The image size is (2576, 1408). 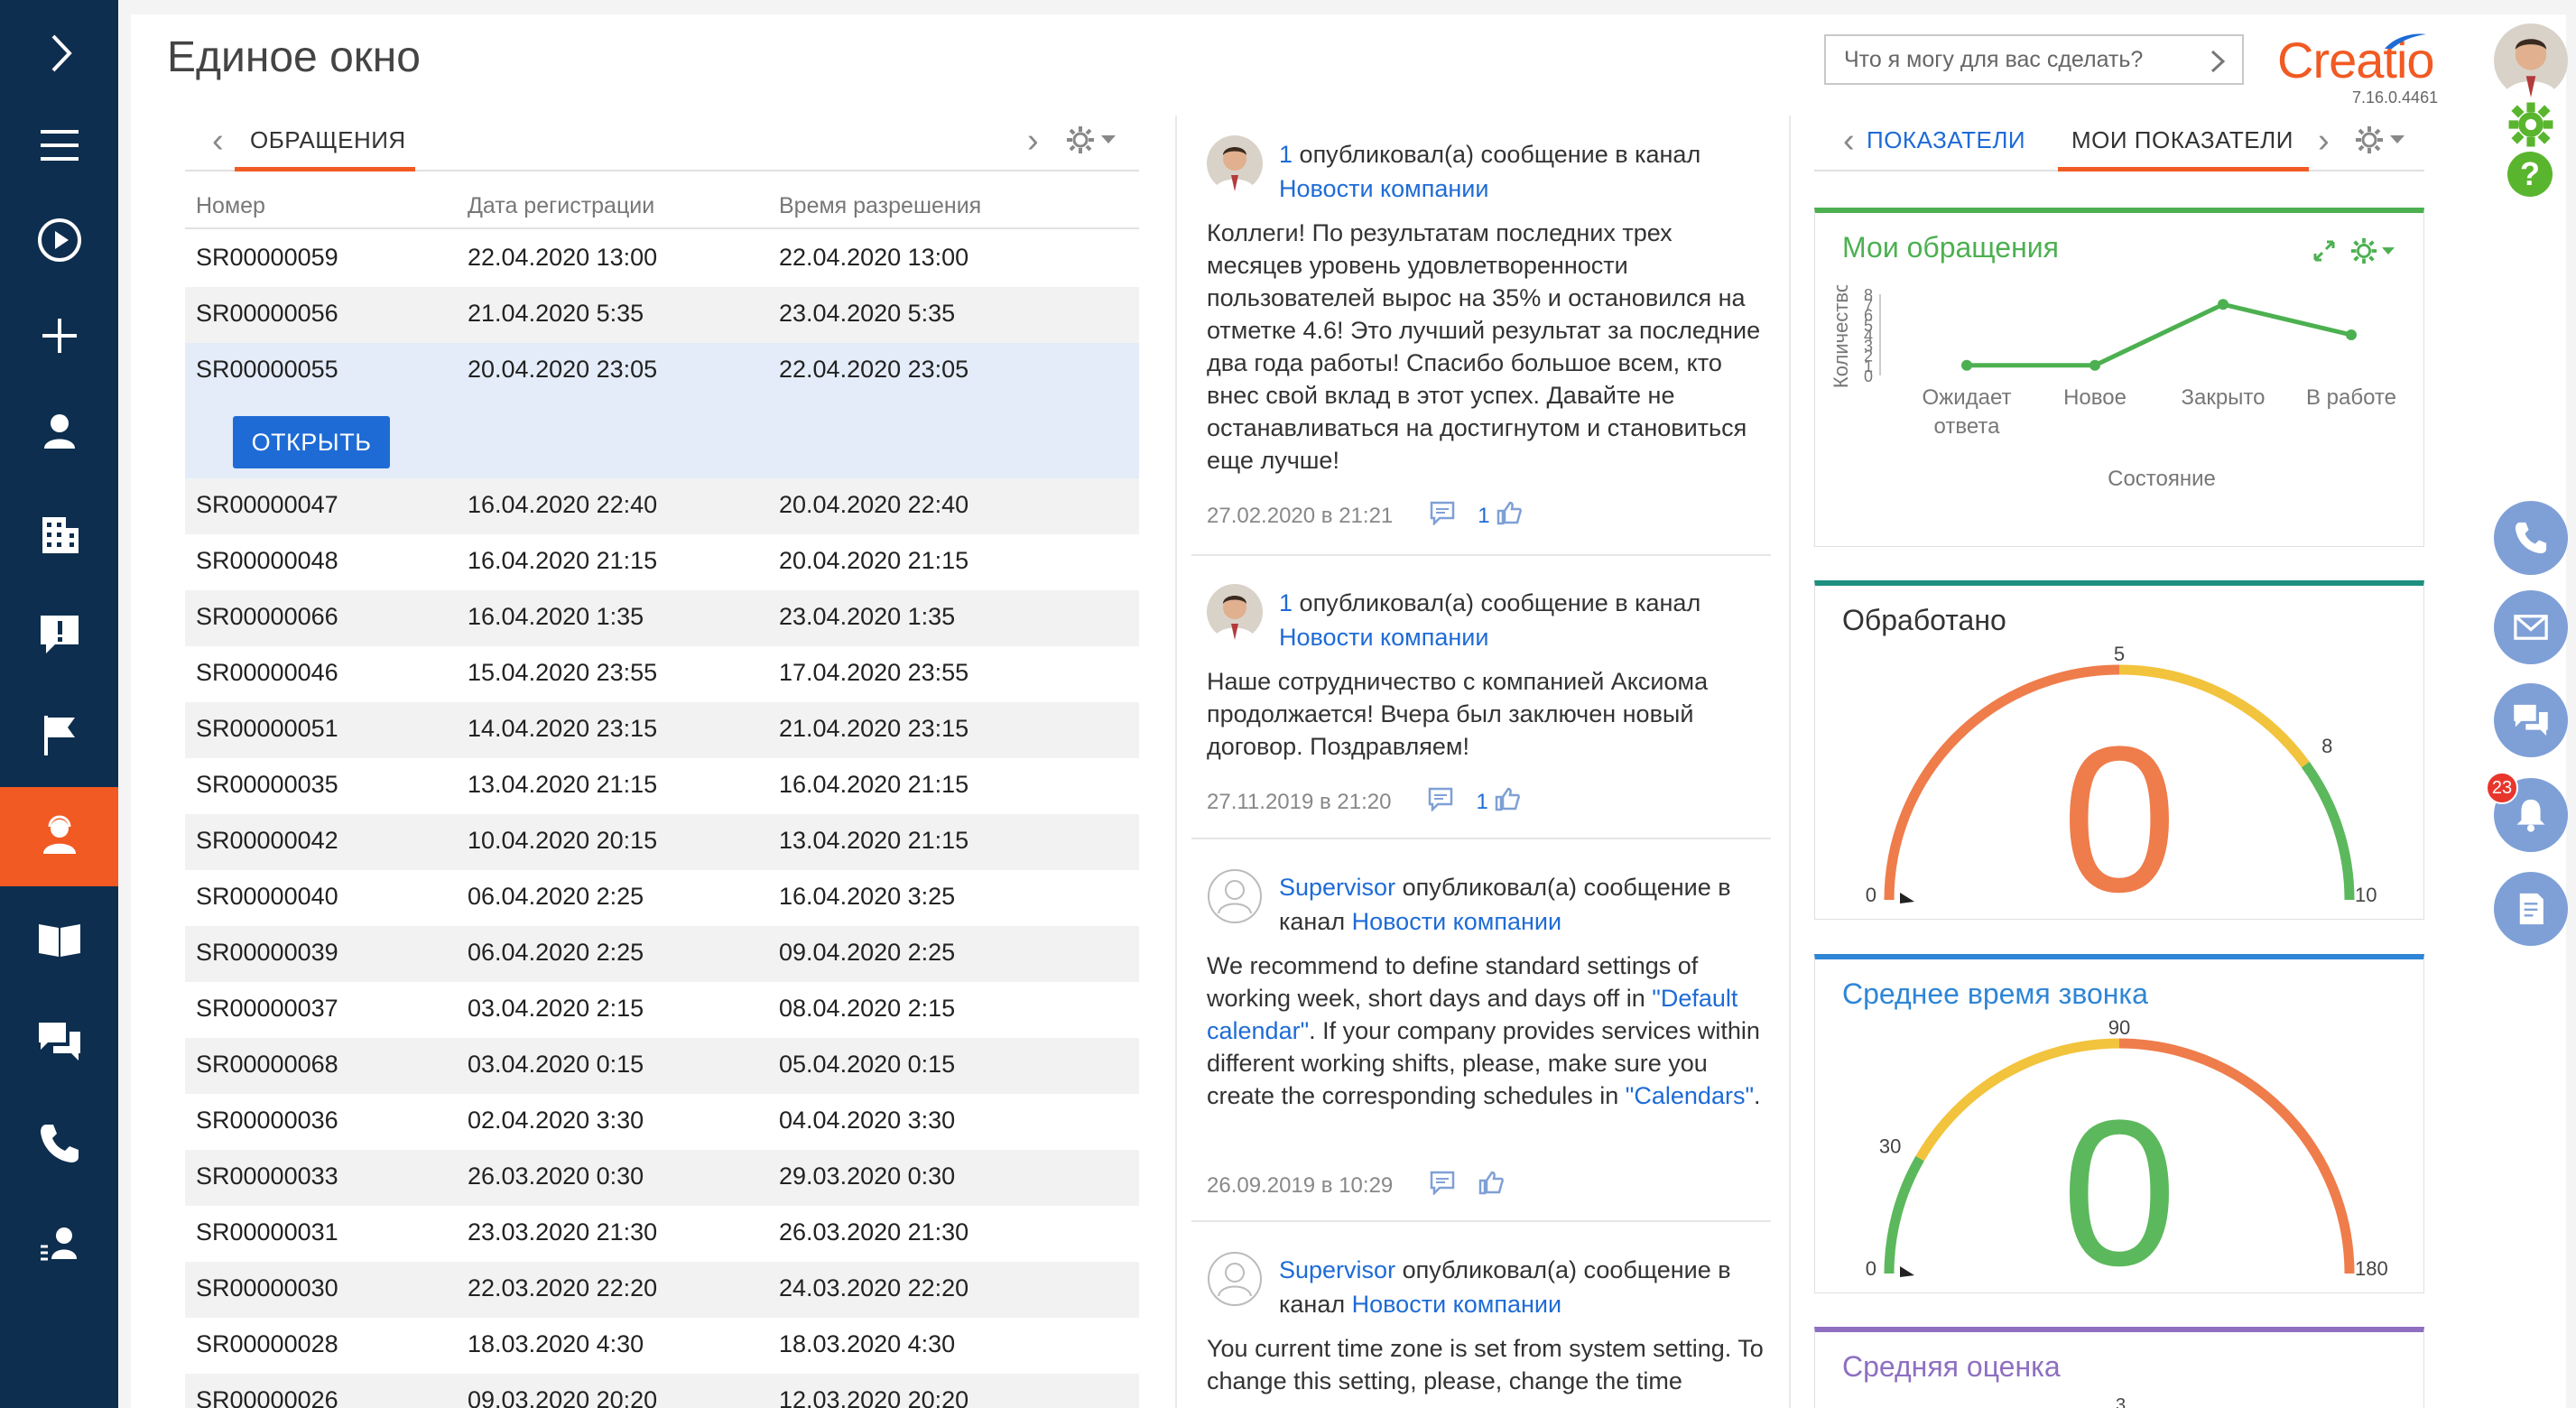 What do you see at coordinates (267, 258) in the screenshot?
I see `case-number-cell: SR00000059` at bounding box center [267, 258].